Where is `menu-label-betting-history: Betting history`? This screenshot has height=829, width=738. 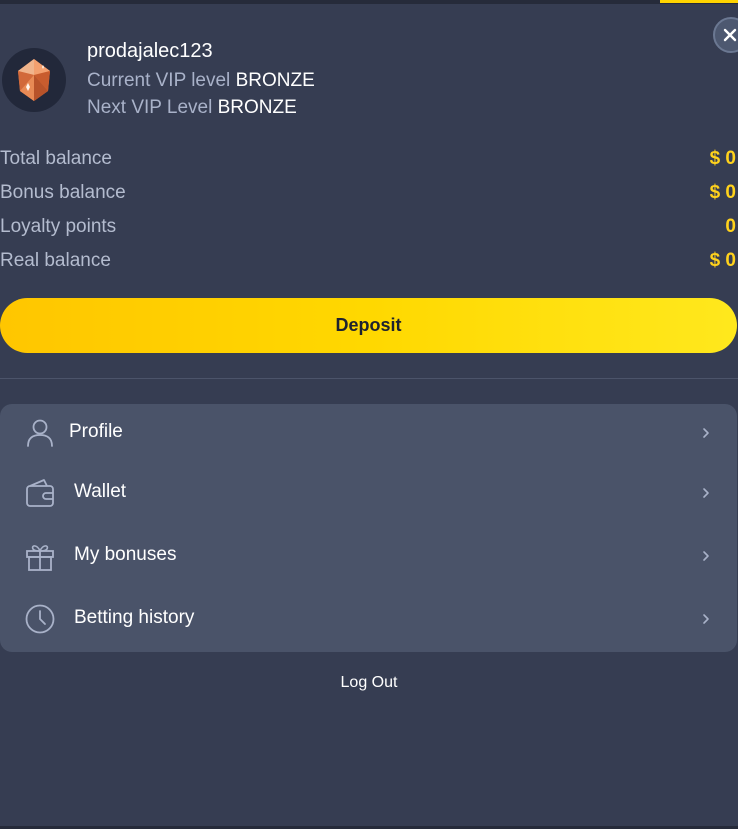 menu-label-betting-history: Betting history is located at coordinates (134, 617).